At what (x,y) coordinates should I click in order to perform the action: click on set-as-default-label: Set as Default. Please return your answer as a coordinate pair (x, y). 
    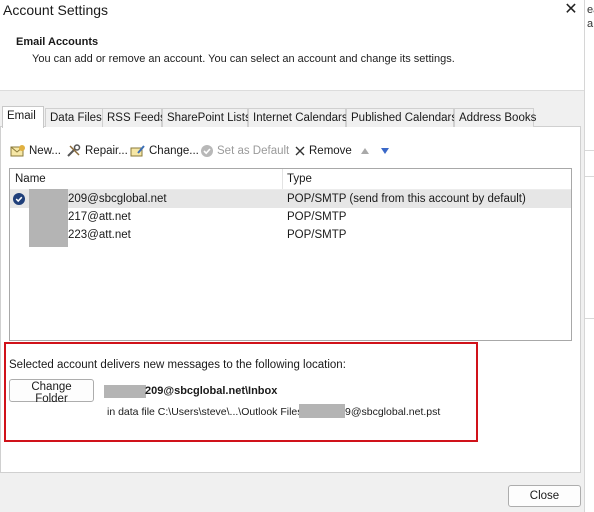
    Looking at the image, I should click on (253, 151).